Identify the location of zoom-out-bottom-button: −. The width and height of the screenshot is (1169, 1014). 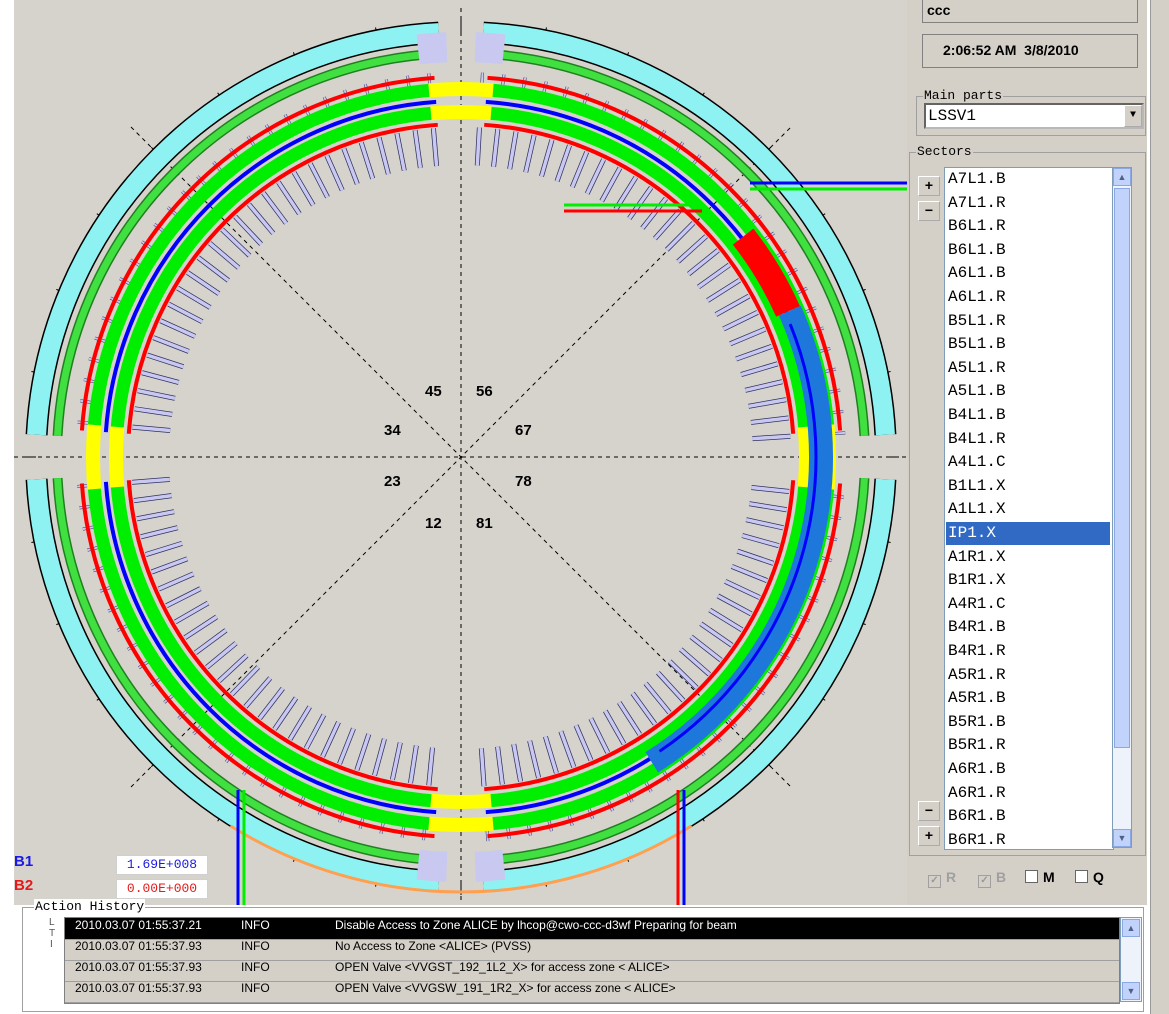
(929, 811).